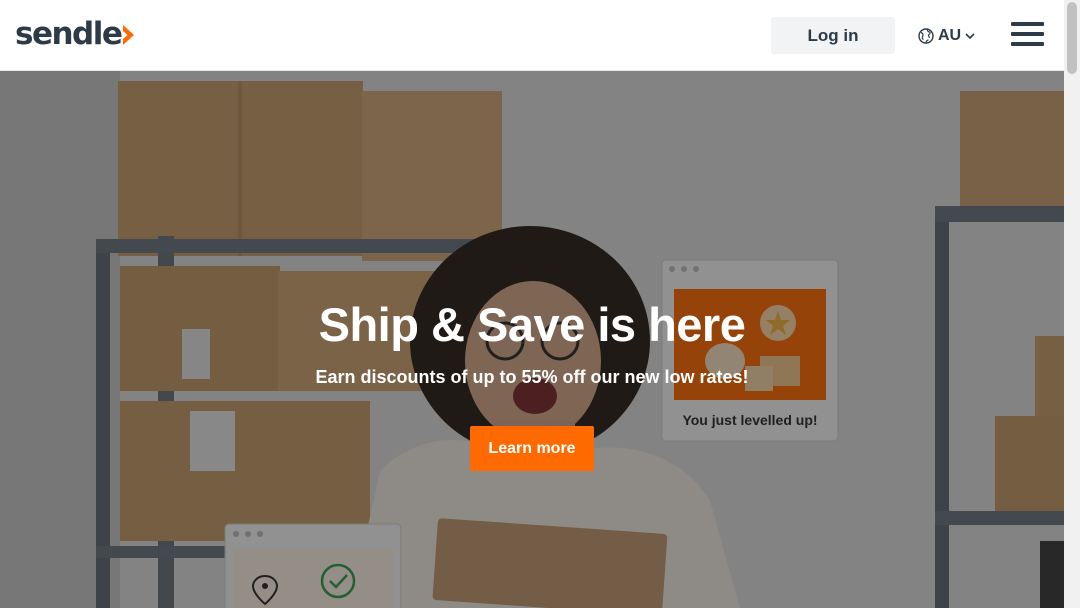  What do you see at coordinates (532, 324) in the screenshot?
I see `hero-title: Ship & Save is here` at bounding box center [532, 324].